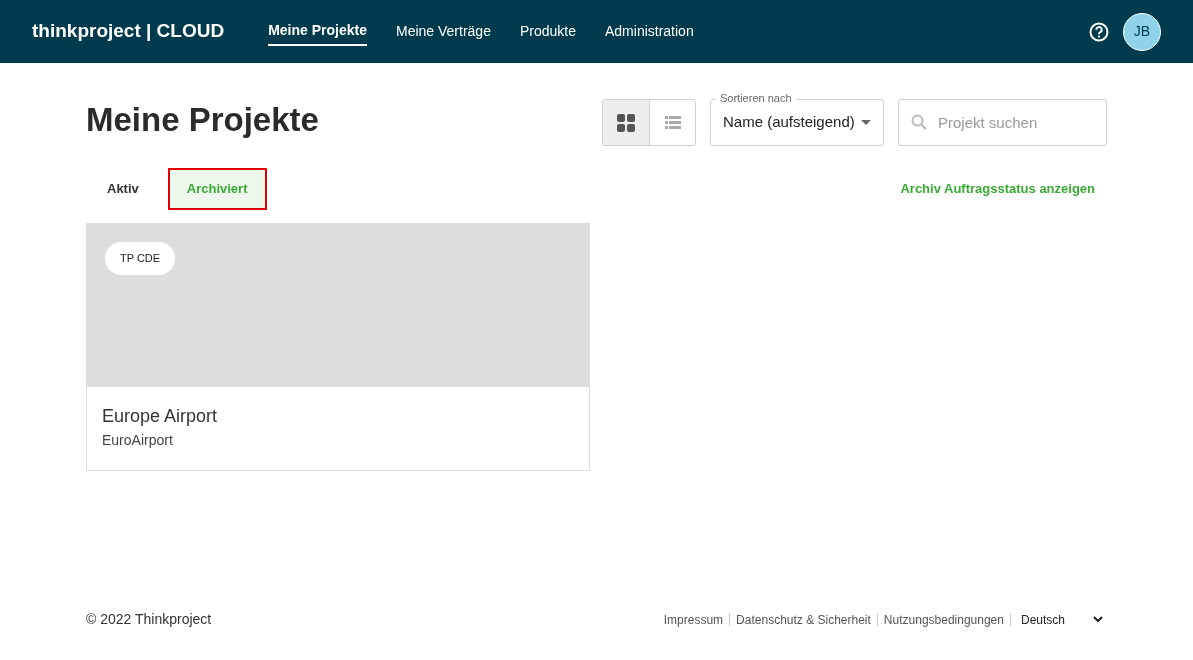  What do you see at coordinates (317, 33) in the screenshot?
I see `nav-link: Meine Projekte` at bounding box center [317, 33].